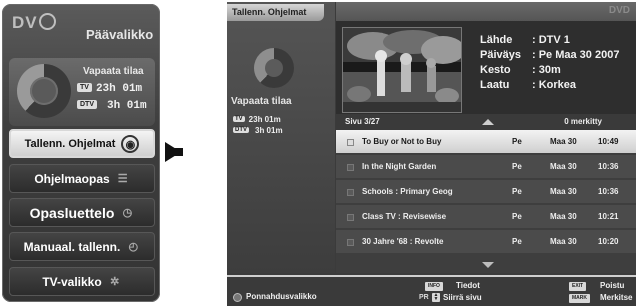 The image size is (637, 308). What do you see at coordinates (70, 143) in the screenshot?
I see `menu-item-label: Tallenn. Ohjelmat` at bounding box center [70, 143].